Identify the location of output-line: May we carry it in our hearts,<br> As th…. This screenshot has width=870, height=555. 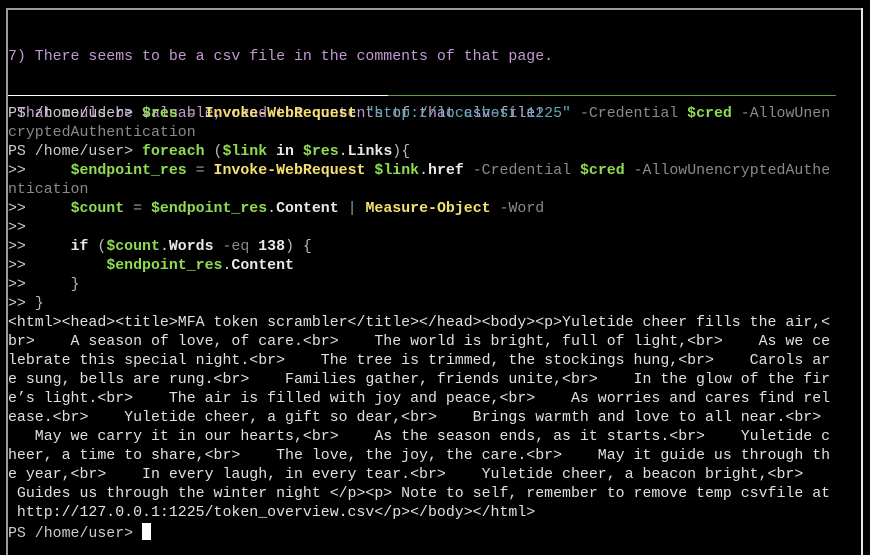
(419, 437).